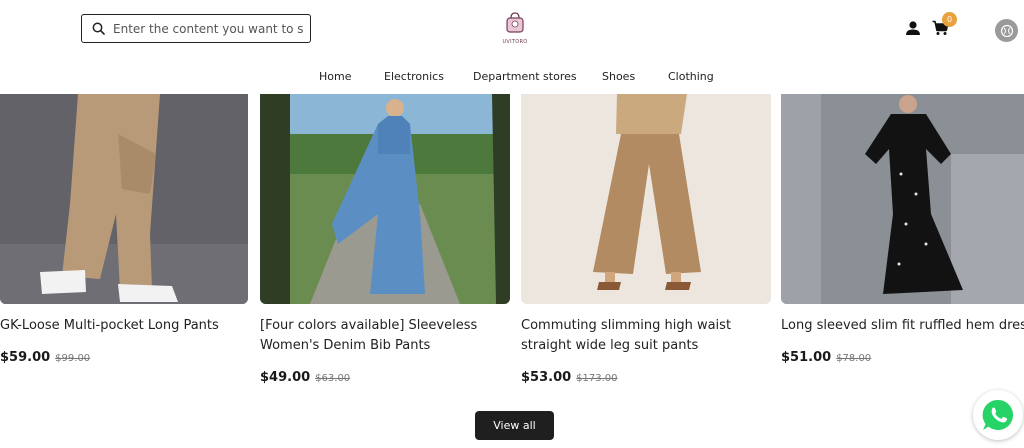  What do you see at coordinates (546, 377) in the screenshot?
I see `current-price: $53.00` at bounding box center [546, 377].